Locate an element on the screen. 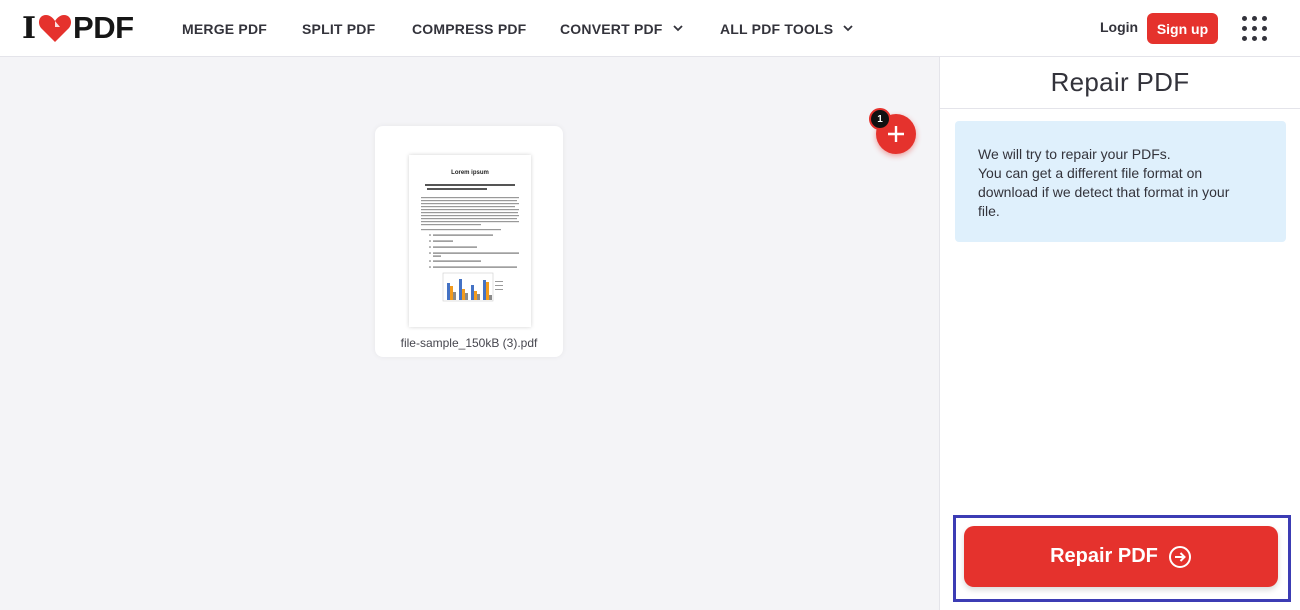  nav-merge-pdf: MERGE PDF is located at coordinates (224, 28).